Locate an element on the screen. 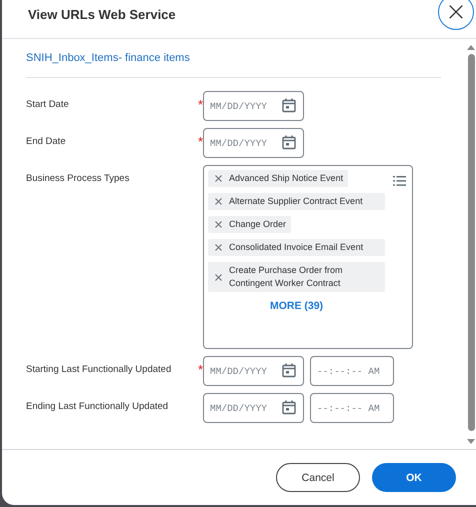 The height and width of the screenshot is (507, 476). field-label: End Date is located at coordinates (46, 142).